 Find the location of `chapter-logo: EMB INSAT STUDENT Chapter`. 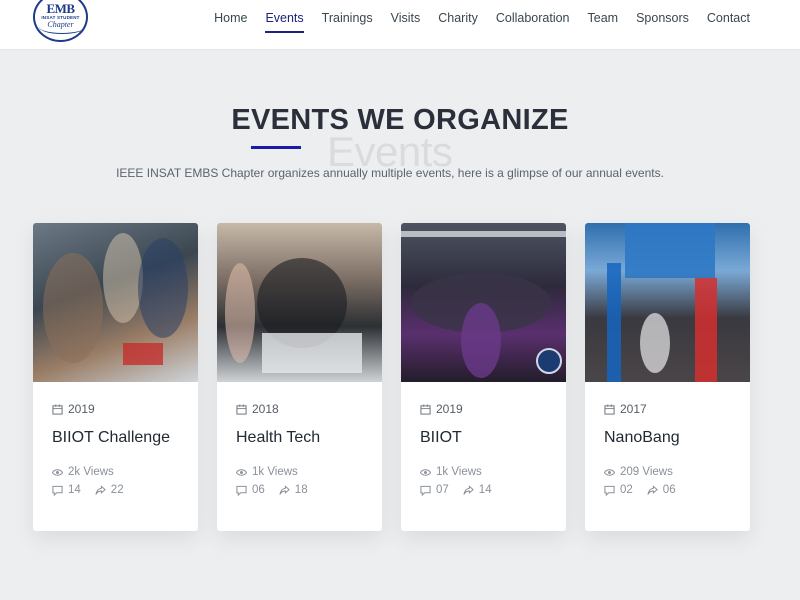

chapter-logo: EMB INSAT STUDENT Chapter is located at coordinates (60, 21).